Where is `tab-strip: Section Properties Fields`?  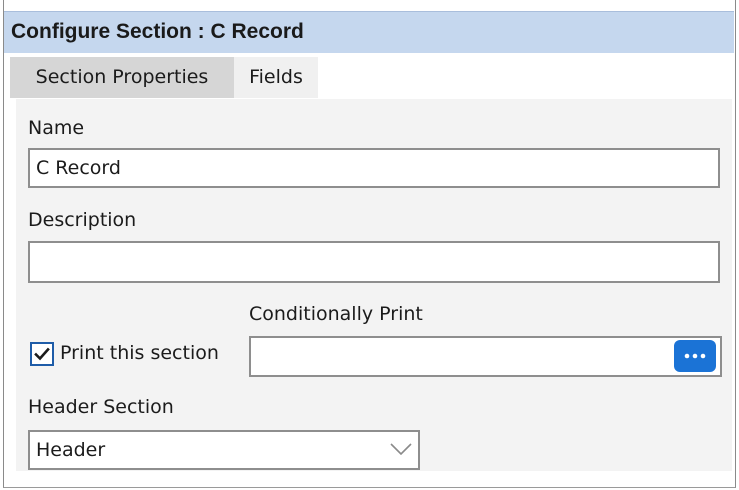
tab-strip: Section Properties Fields is located at coordinates (369, 75).